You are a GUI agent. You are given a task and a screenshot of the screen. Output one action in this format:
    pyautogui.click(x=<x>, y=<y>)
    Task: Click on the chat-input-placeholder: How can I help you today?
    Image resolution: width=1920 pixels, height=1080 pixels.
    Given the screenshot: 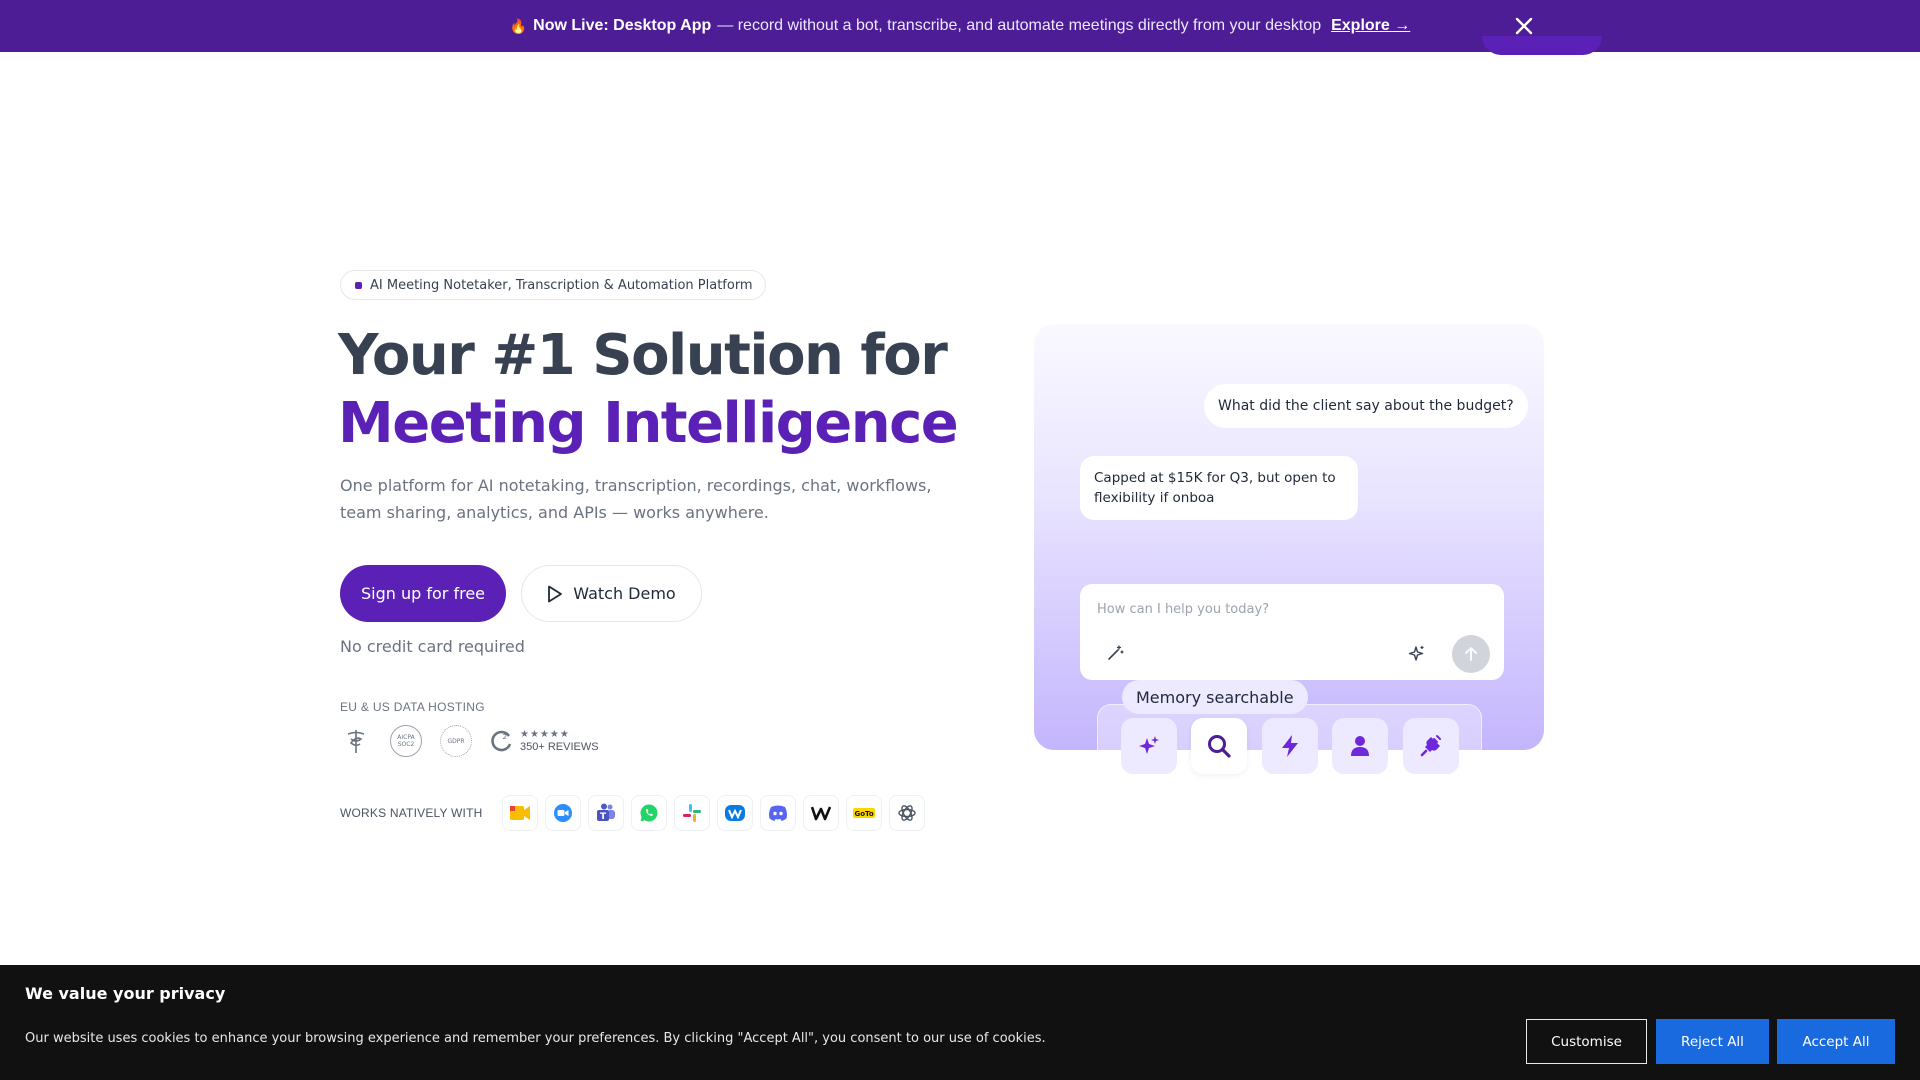 What is the action you would take?
    pyautogui.click(x=1183, y=609)
    